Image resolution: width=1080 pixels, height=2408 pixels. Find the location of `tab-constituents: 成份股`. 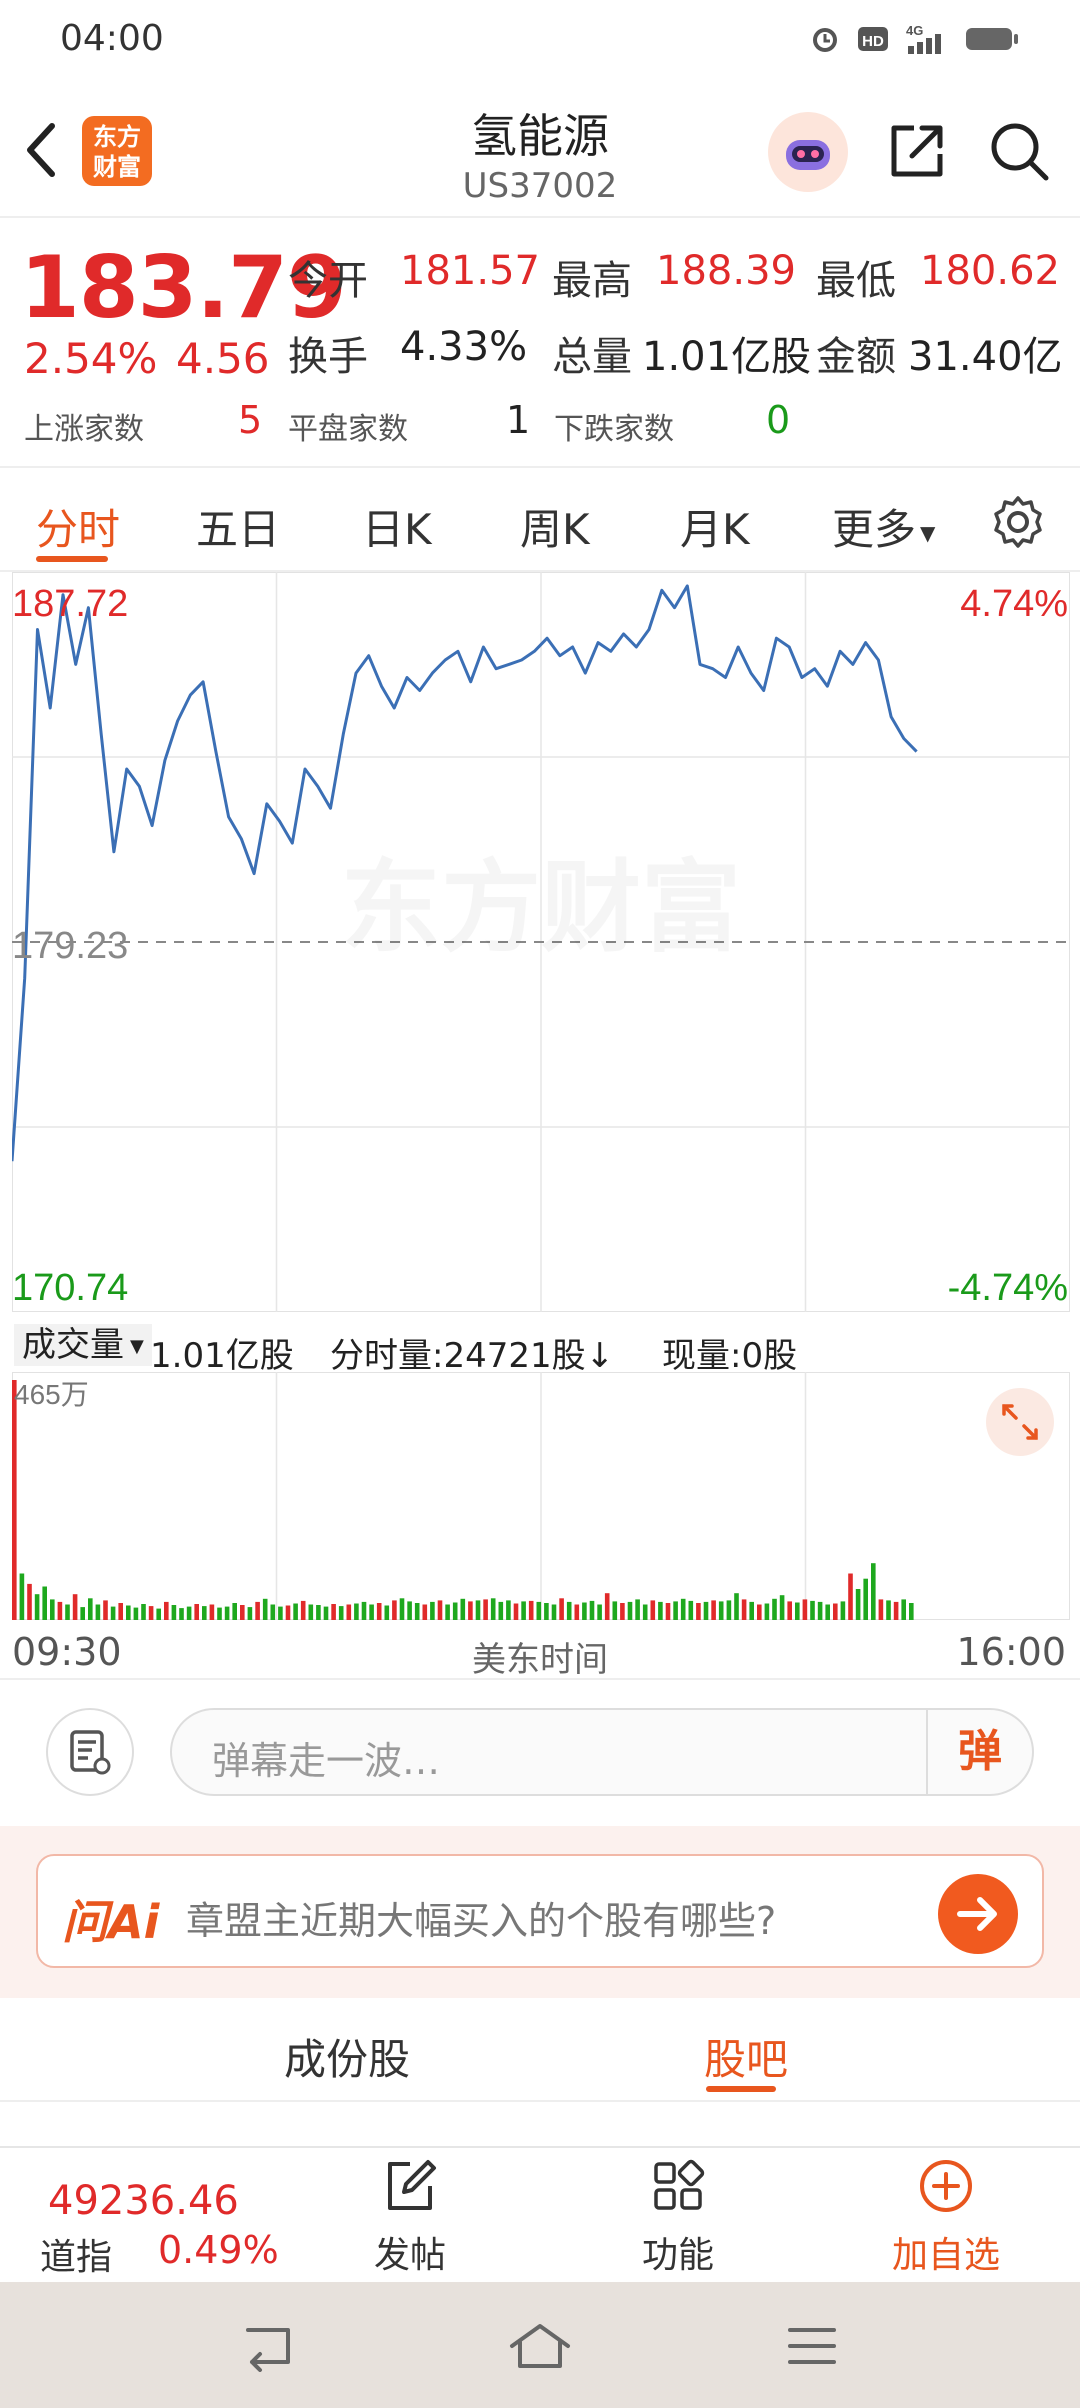

tab-constituents: 成份股 is located at coordinates (347, 2056).